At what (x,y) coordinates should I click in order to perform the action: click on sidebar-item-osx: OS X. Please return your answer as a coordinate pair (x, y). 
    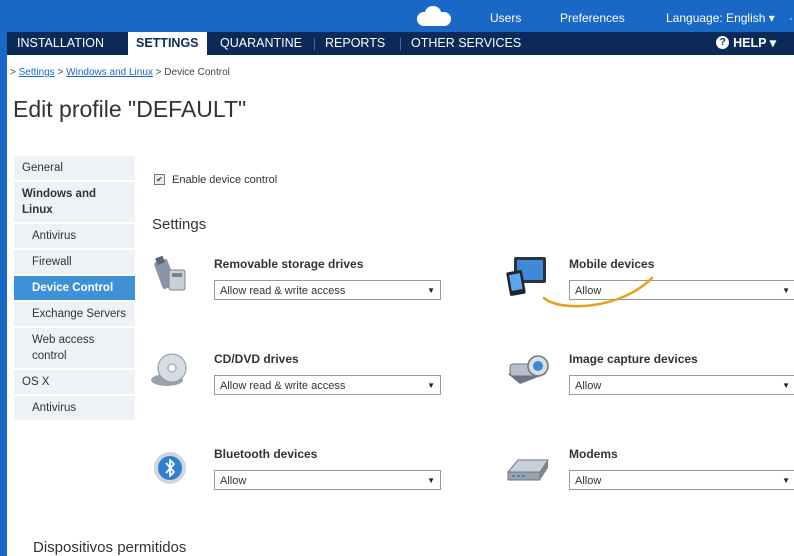
    Looking at the image, I should click on (74, 382).